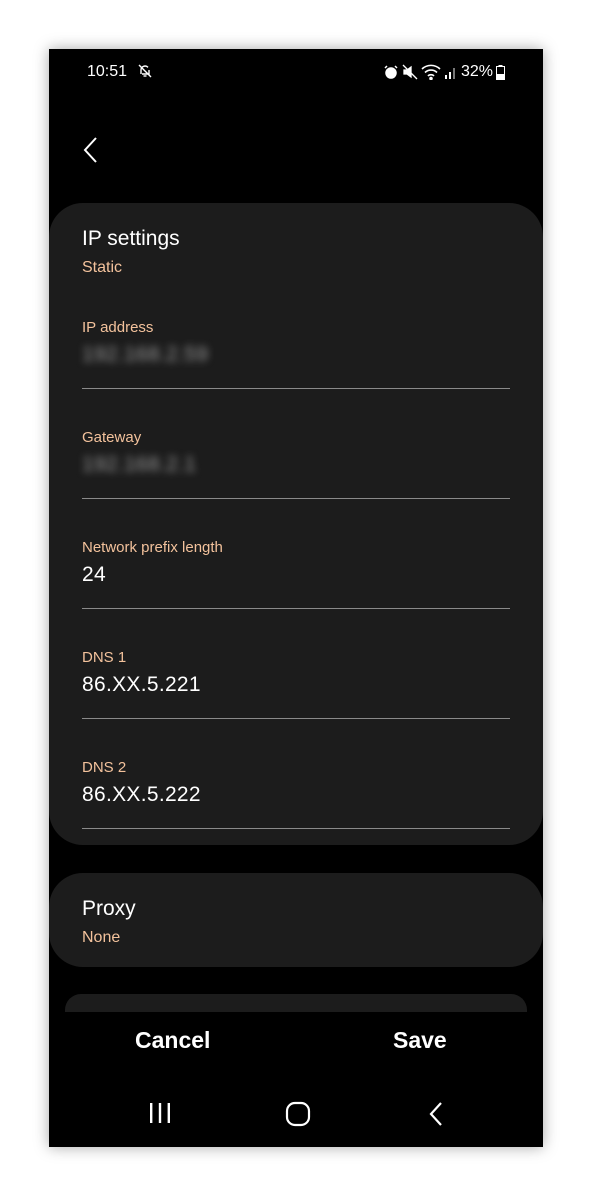  I want to click on proxy-card: Proxy None, so click(296, 920).